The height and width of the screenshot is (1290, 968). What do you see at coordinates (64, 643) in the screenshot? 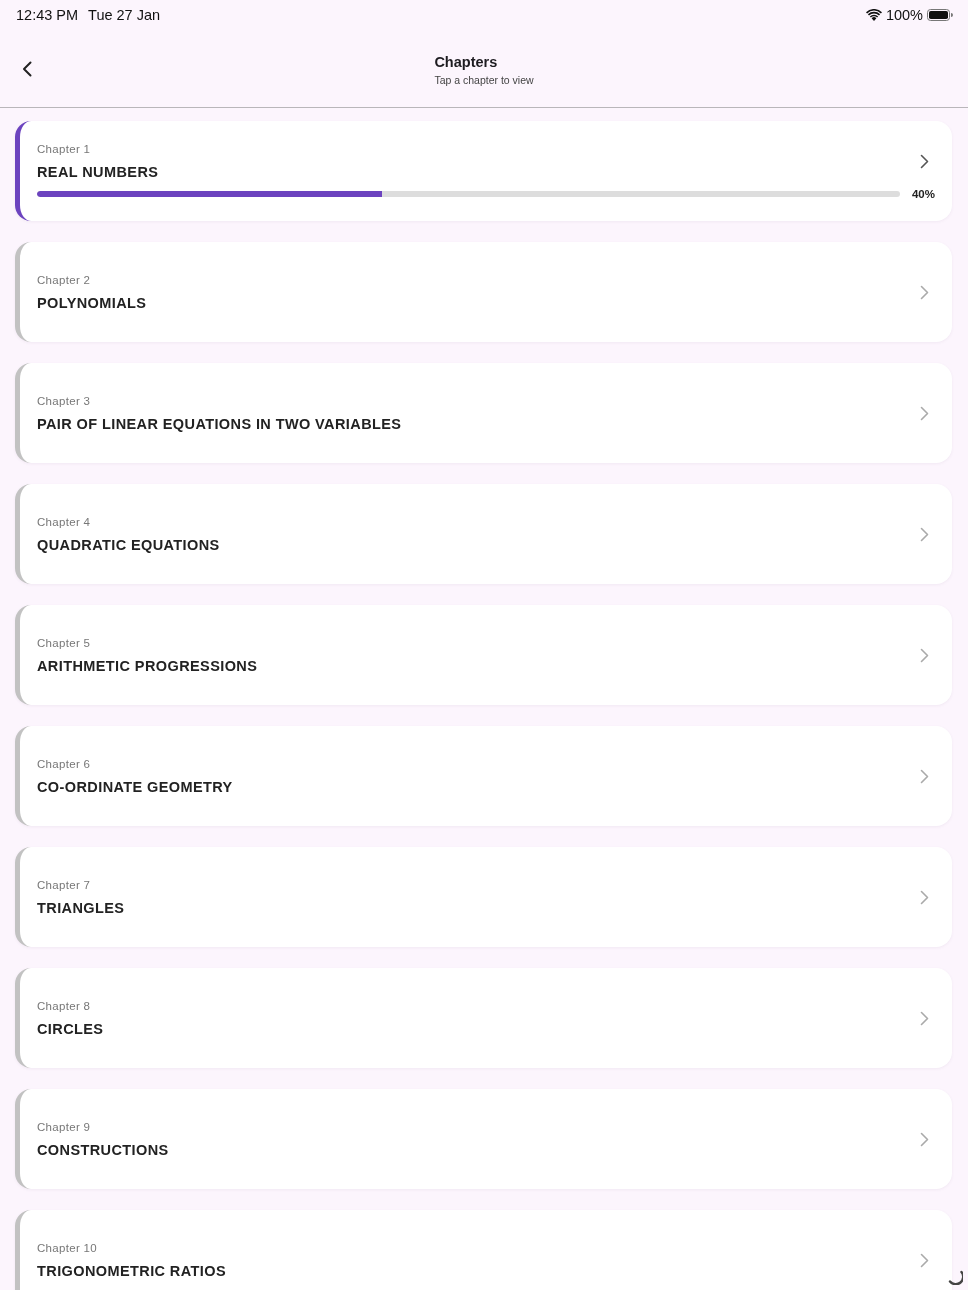
I see `chapter-number: Chapter 5` at bounding box center [64, 643].